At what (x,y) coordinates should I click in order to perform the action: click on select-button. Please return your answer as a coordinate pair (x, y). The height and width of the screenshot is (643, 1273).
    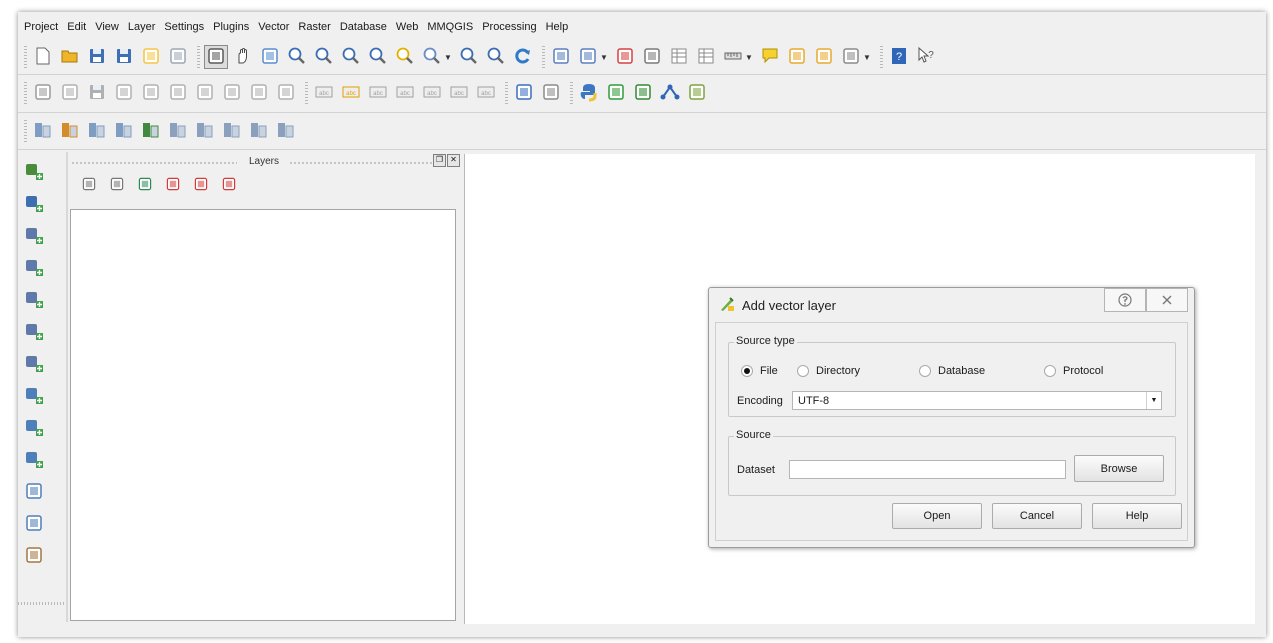
    Looking at the image, I should click on (588, 57).